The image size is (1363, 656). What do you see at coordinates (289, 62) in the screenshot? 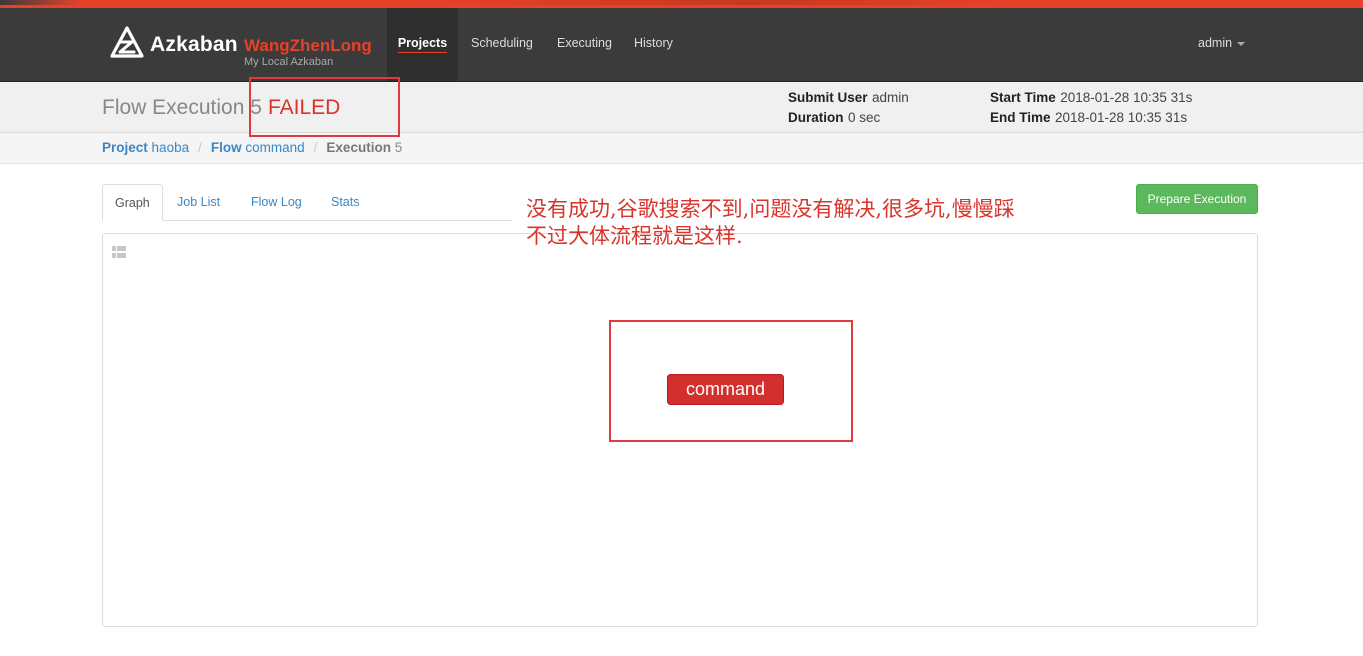
I see `brand-instance-subtitle: My Local Azkaban` at bounding box center [289, 62].